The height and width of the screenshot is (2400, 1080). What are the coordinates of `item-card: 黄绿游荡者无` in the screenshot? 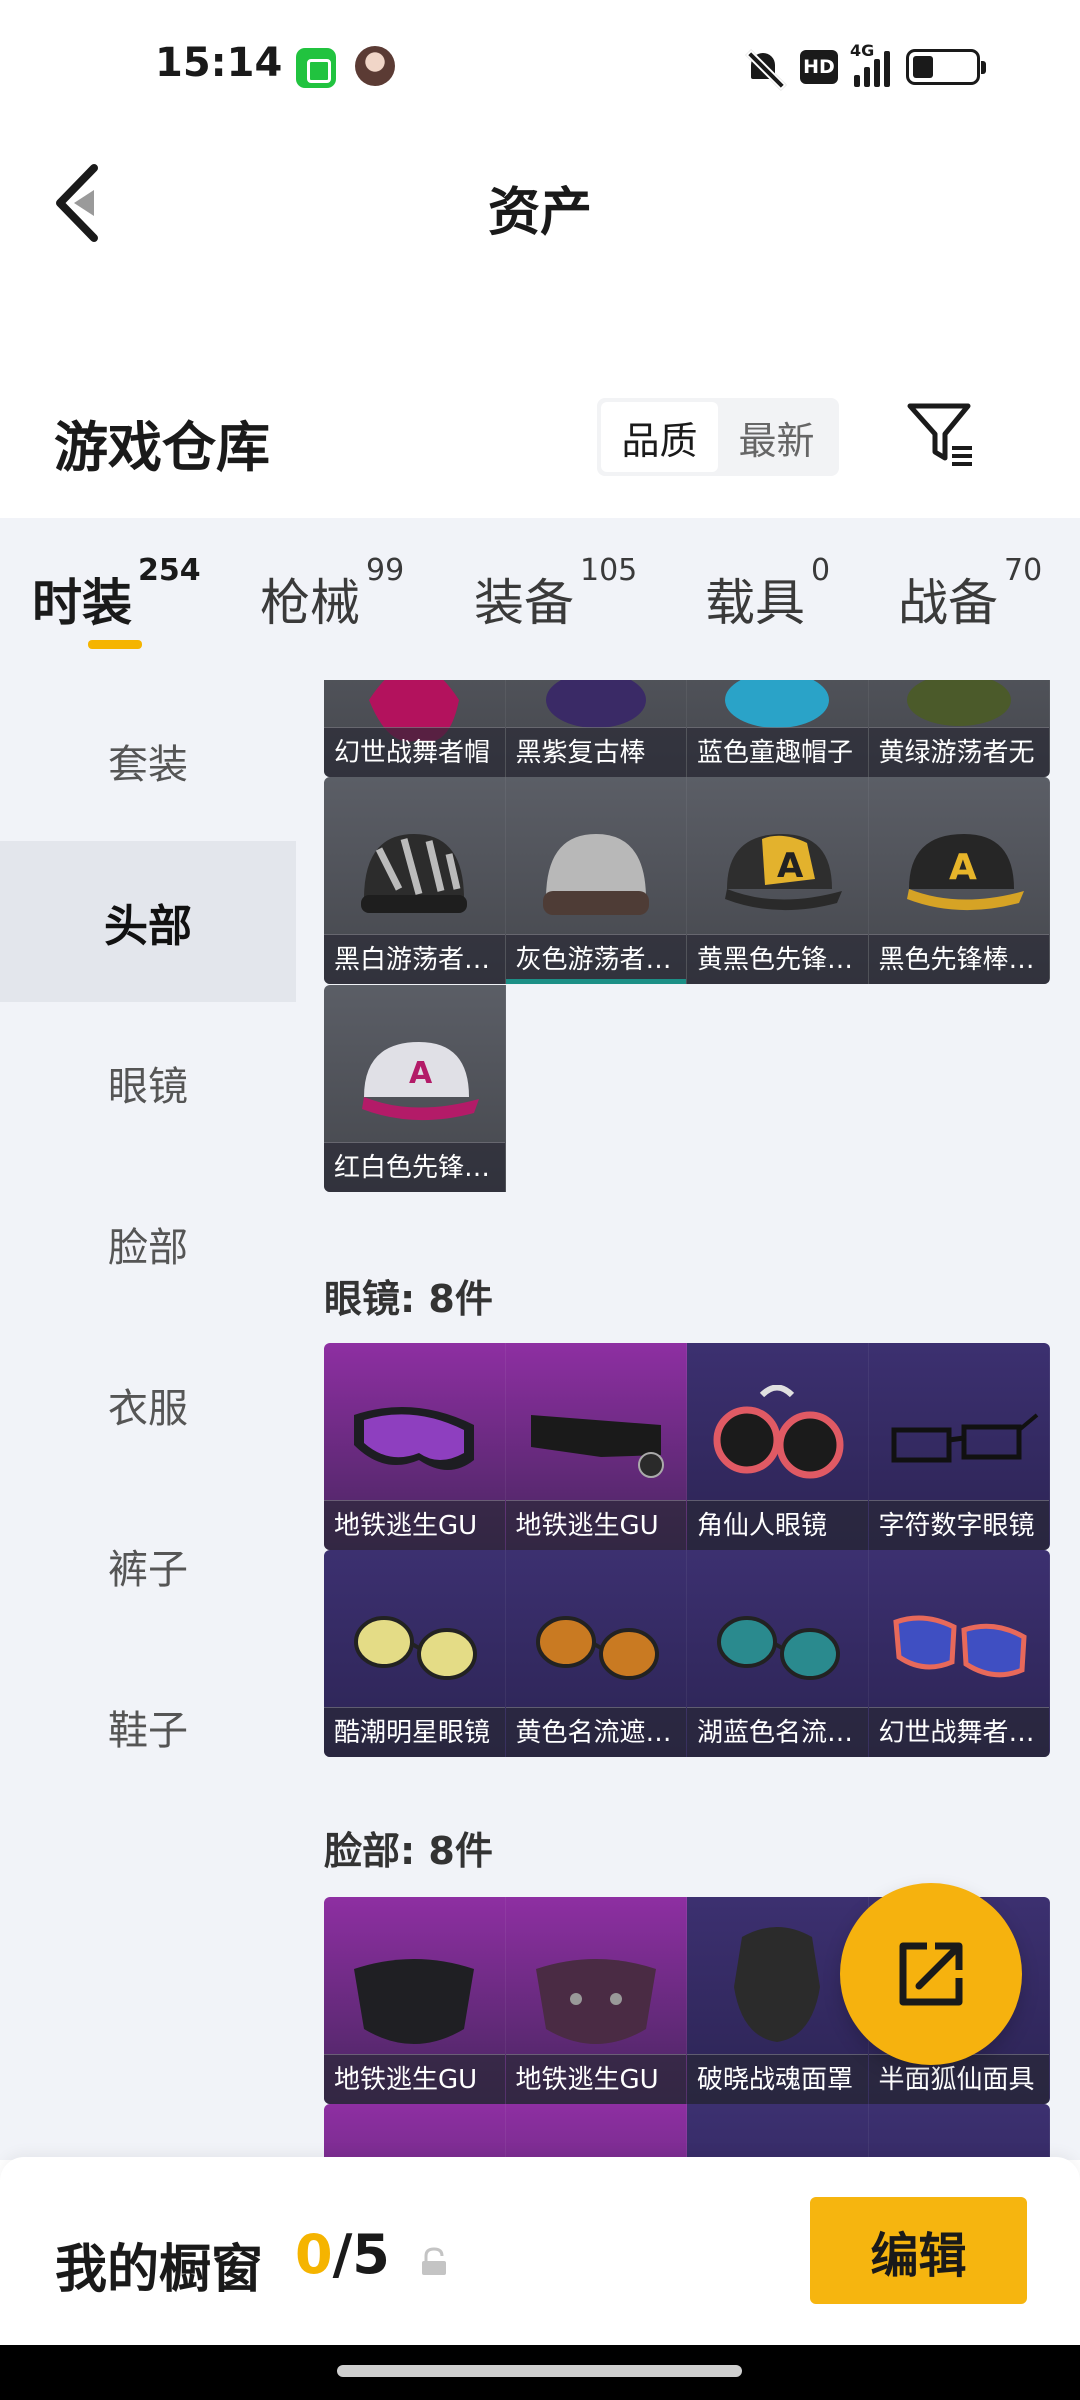 It's located at (959, 728).